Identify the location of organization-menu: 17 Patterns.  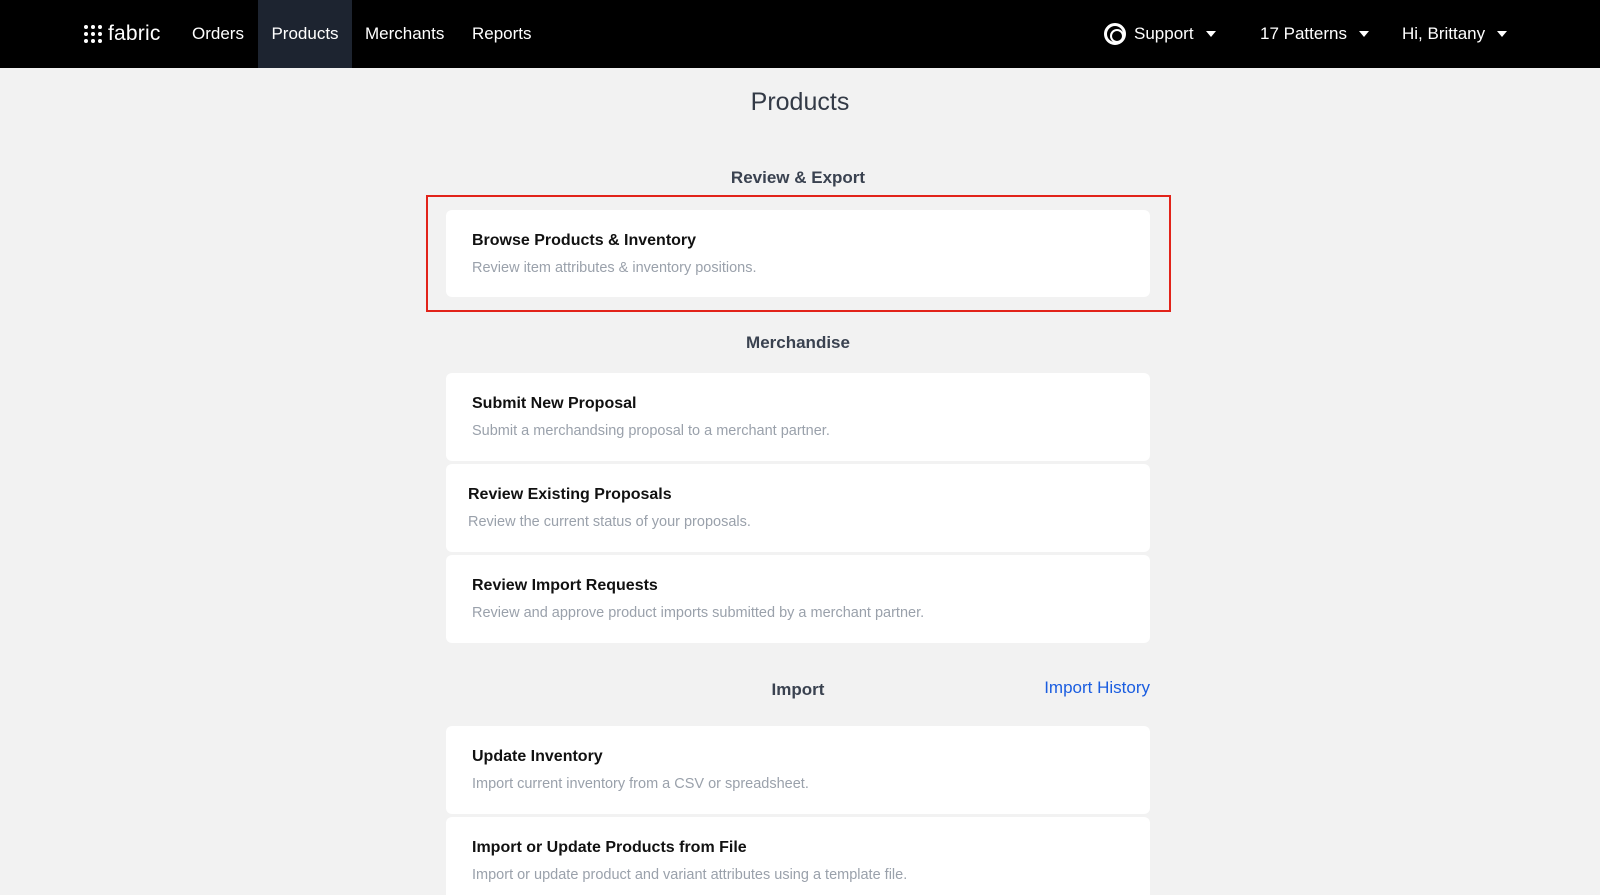
(1314, 34).